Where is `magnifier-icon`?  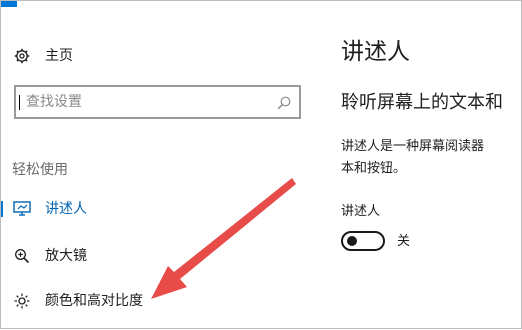
magnifier-icon is located at coordinates (22, 256).